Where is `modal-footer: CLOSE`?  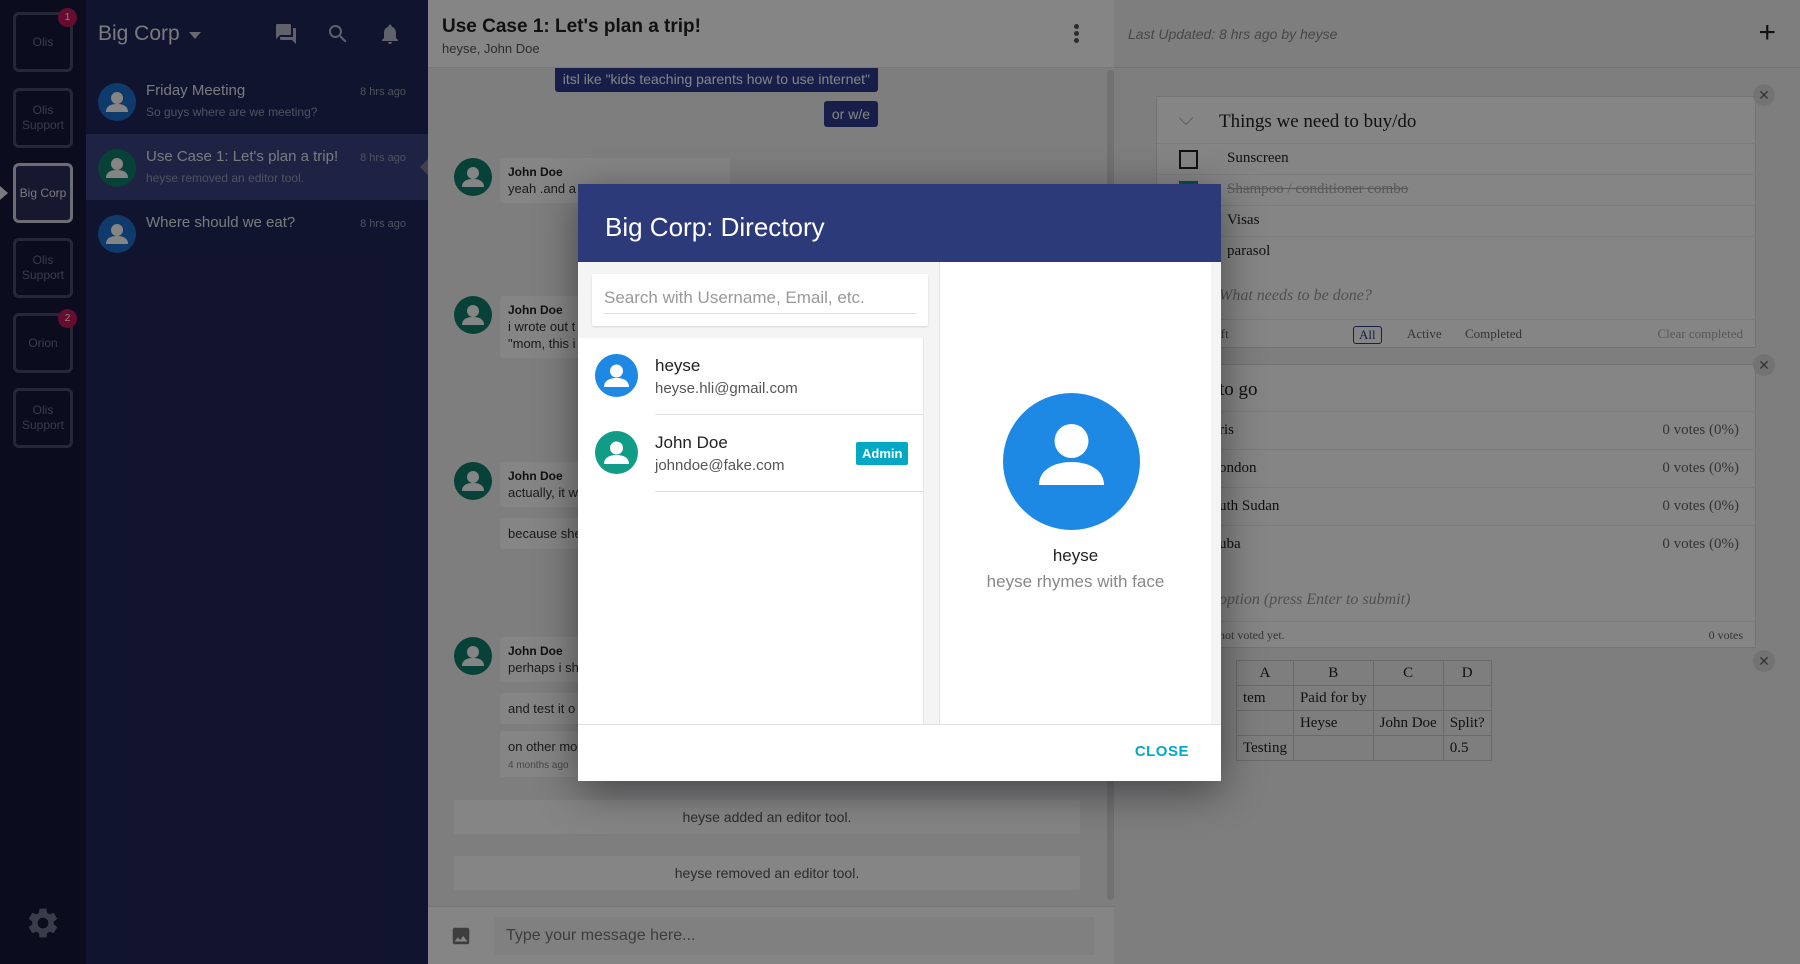
modal-footer: CLOSE is located at coordinates (899, 752).